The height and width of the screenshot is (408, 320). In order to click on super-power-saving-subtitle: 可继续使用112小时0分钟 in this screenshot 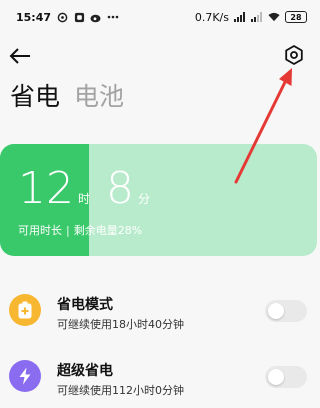, I will do `click(120, 390)`.